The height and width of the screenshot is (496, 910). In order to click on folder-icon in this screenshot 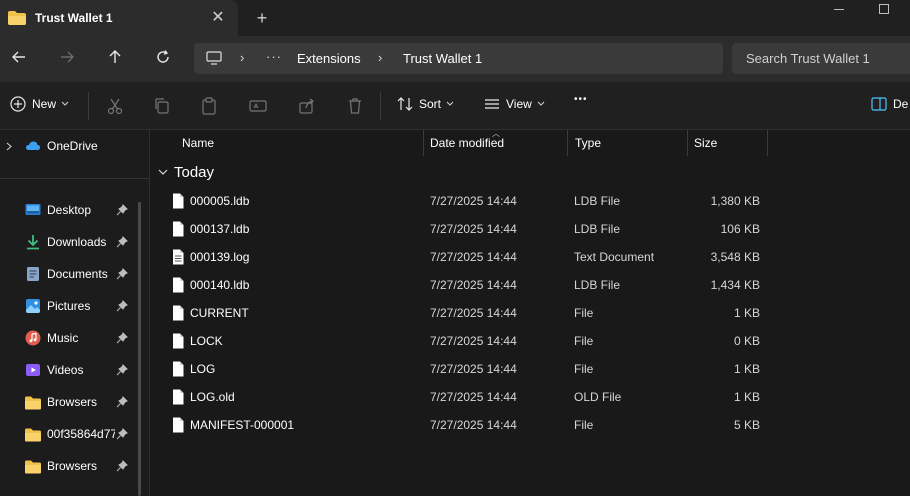, I will do `click(33, 435)`.